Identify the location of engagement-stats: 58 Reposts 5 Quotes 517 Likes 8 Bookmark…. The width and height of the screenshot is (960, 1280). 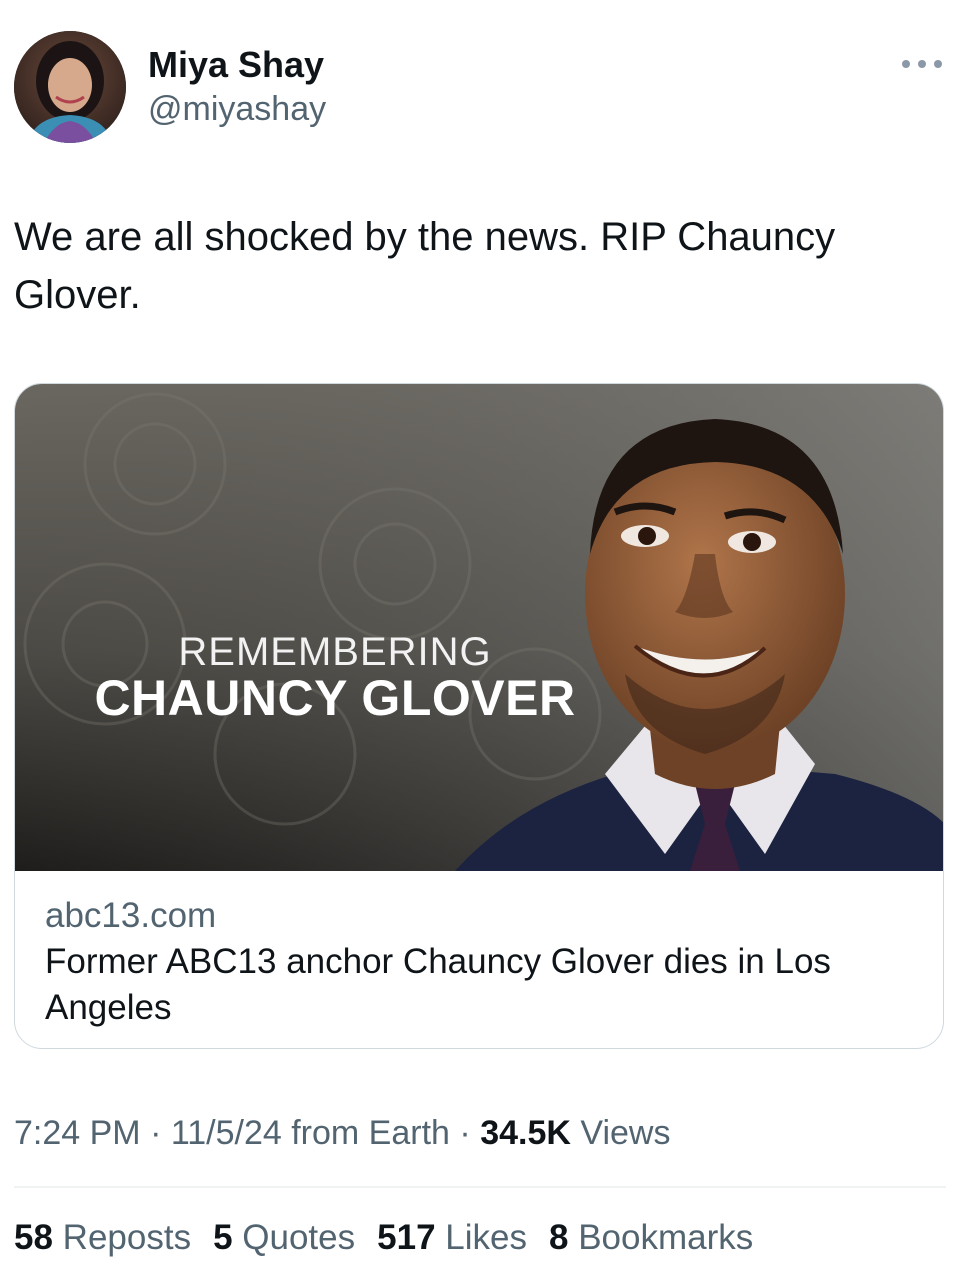
(383, 1238).